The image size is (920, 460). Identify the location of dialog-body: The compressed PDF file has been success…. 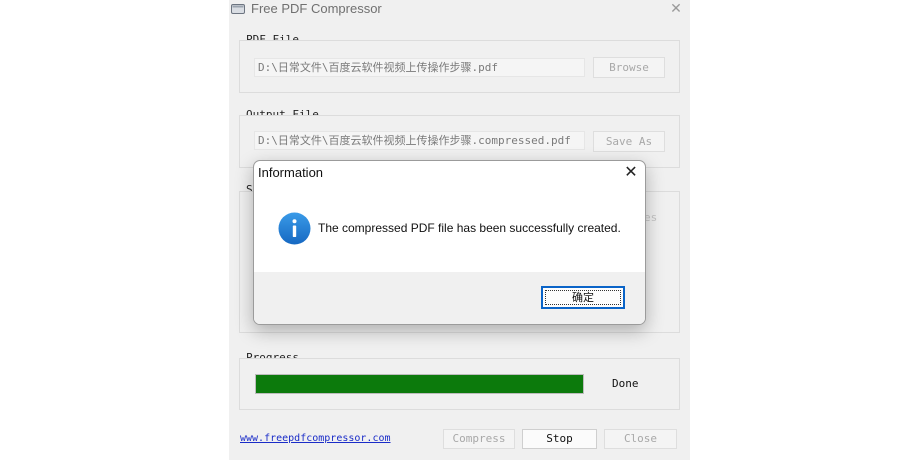
(449, 228).